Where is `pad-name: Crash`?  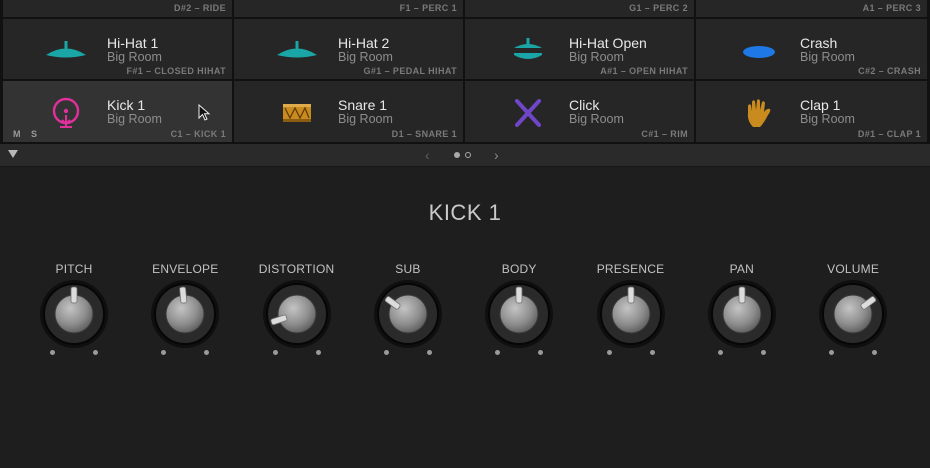
pad-name: Crash is located at coordinates (819, 43).